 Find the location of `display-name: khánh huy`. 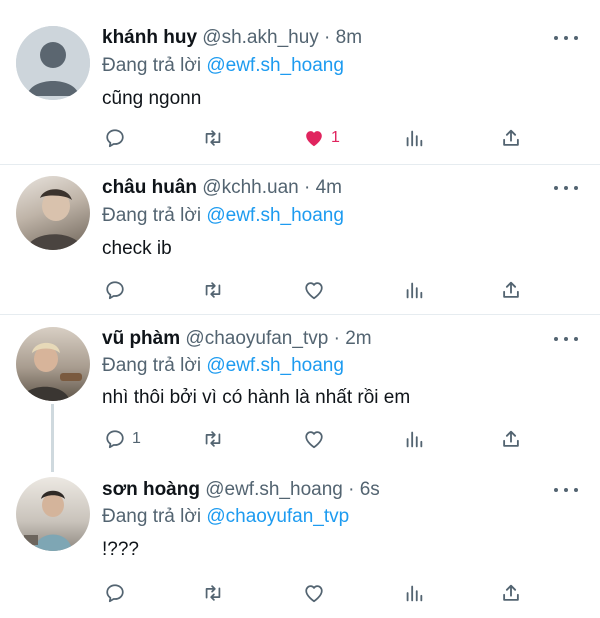

display-name: khánh huy is located at coordinates (149, 37).